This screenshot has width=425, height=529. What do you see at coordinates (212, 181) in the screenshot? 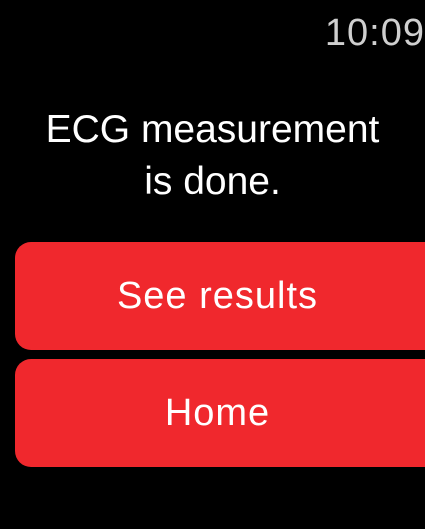
I see `message-line-2: is done.` at bounding box center [212, 181].